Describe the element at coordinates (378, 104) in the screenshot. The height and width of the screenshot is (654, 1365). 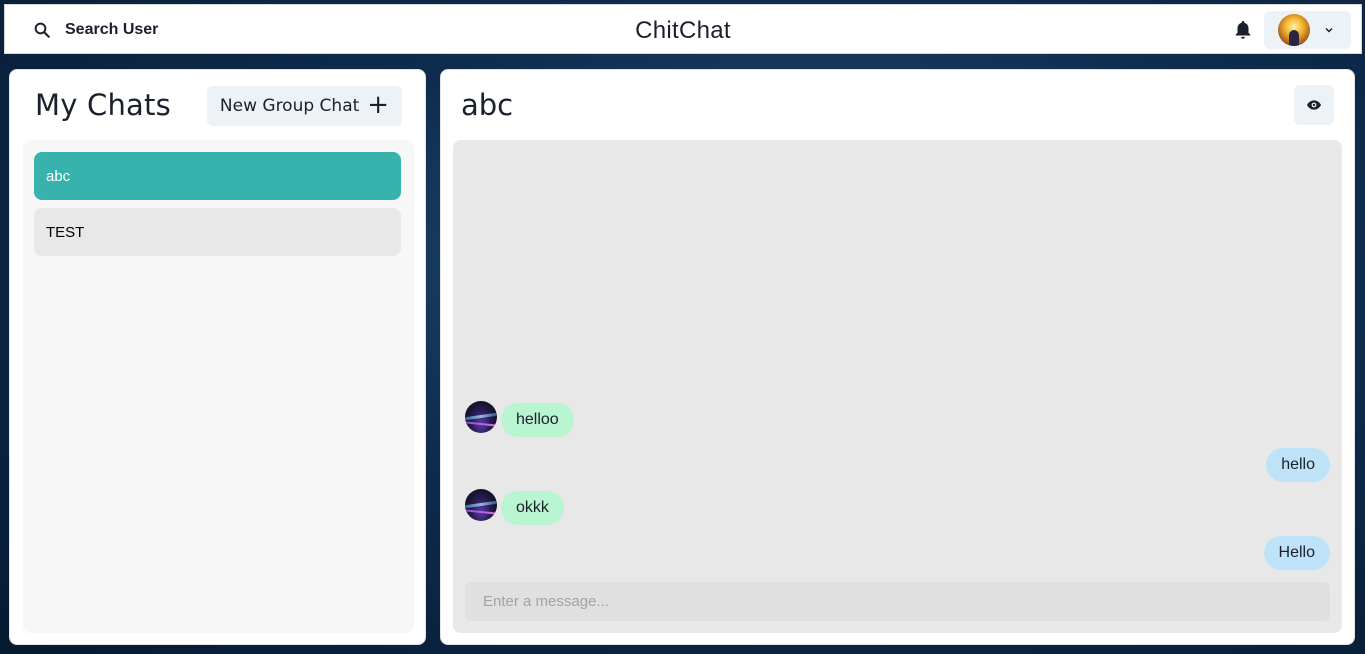
I see `plus-icon: +` at that location.